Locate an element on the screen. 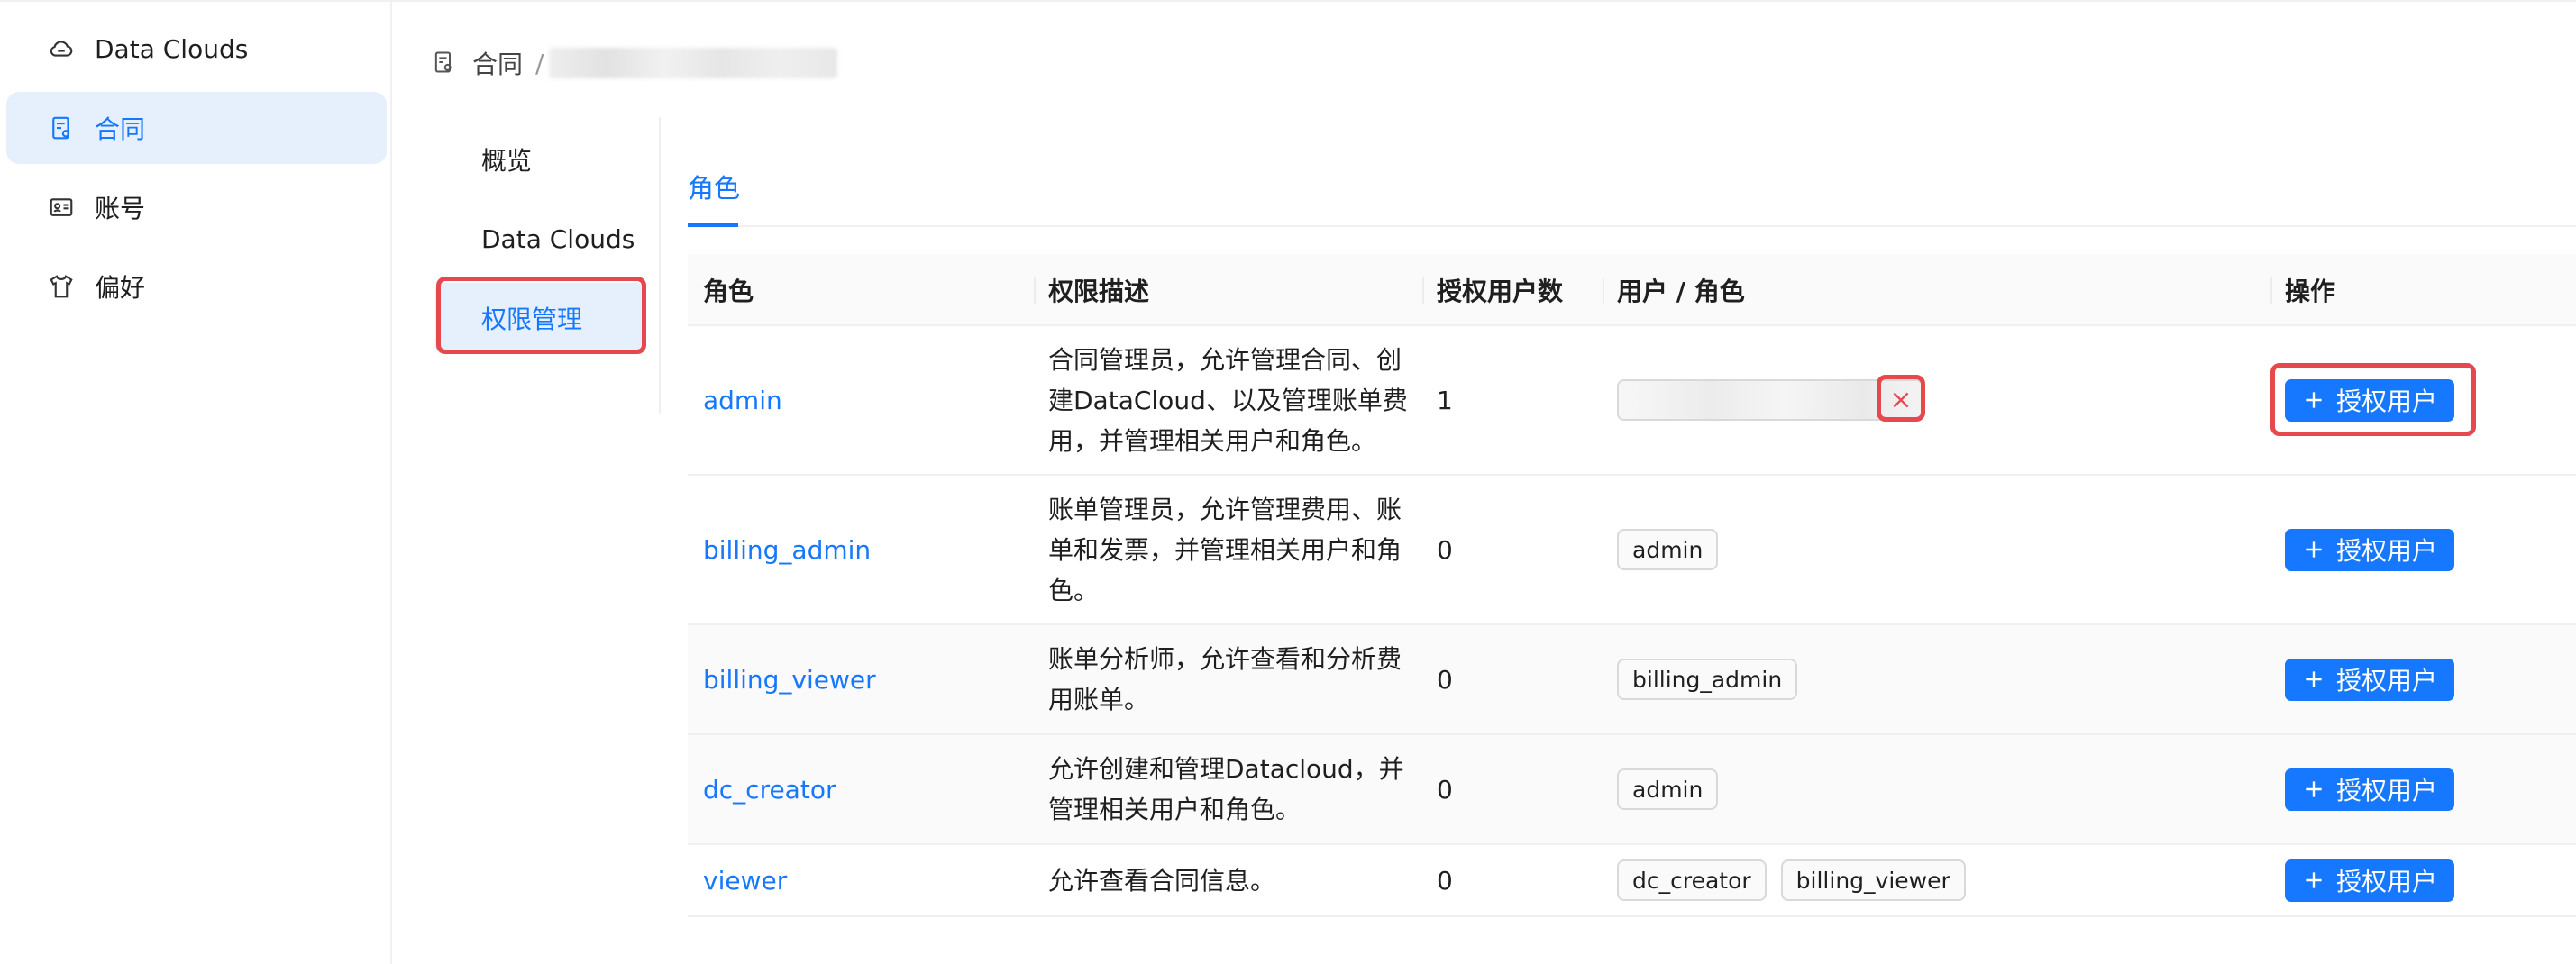 The image size is (2576, 964). sidebar-item-label: Data Clouds is located at coordinates (172, 48).